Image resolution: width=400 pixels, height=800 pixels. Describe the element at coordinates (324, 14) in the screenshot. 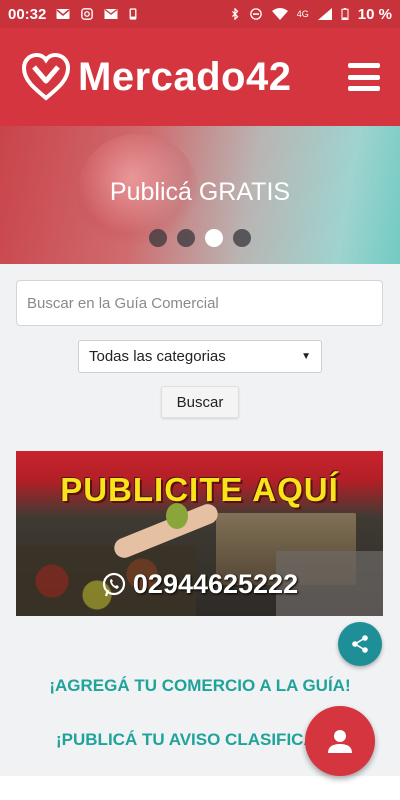

I see `signal-icon` at that location.